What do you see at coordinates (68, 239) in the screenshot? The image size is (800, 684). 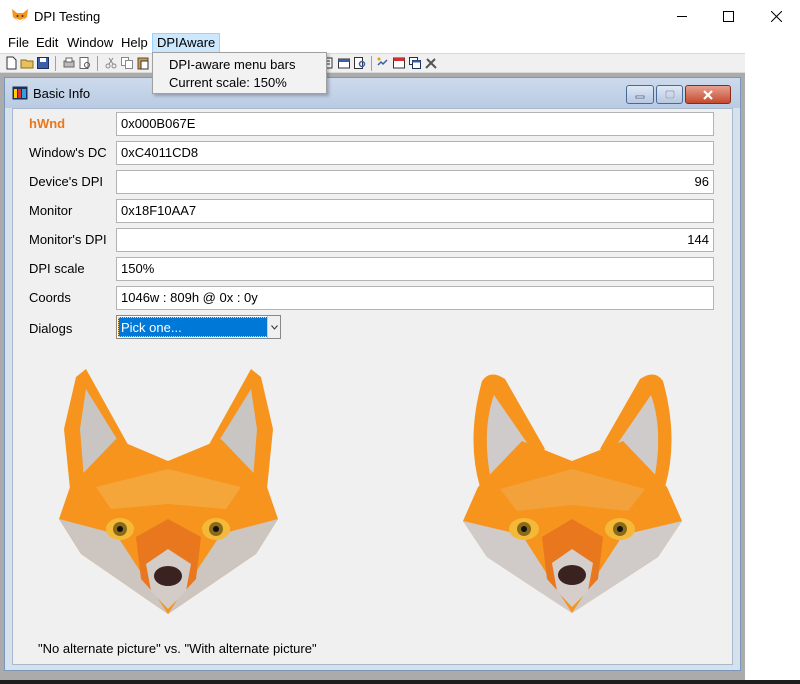 I see `monitor-dpi-label: Monitor's DPI` at bounding box center [68, 239].